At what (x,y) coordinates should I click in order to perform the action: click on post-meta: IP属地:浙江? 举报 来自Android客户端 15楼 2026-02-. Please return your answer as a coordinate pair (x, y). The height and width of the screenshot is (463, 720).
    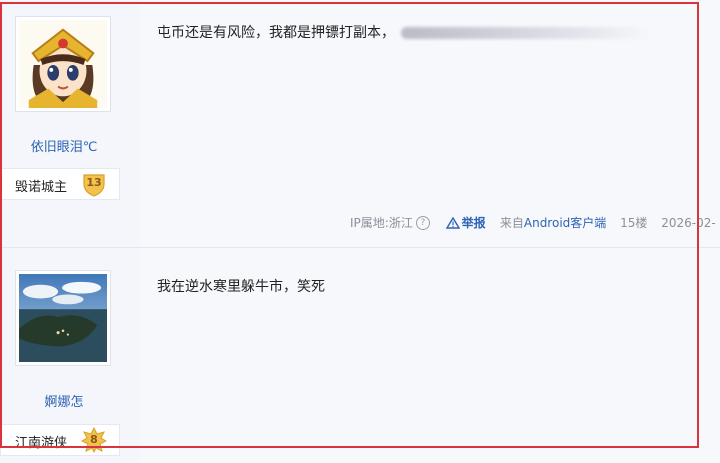
    Looking at the image, I should click on (533, 222).